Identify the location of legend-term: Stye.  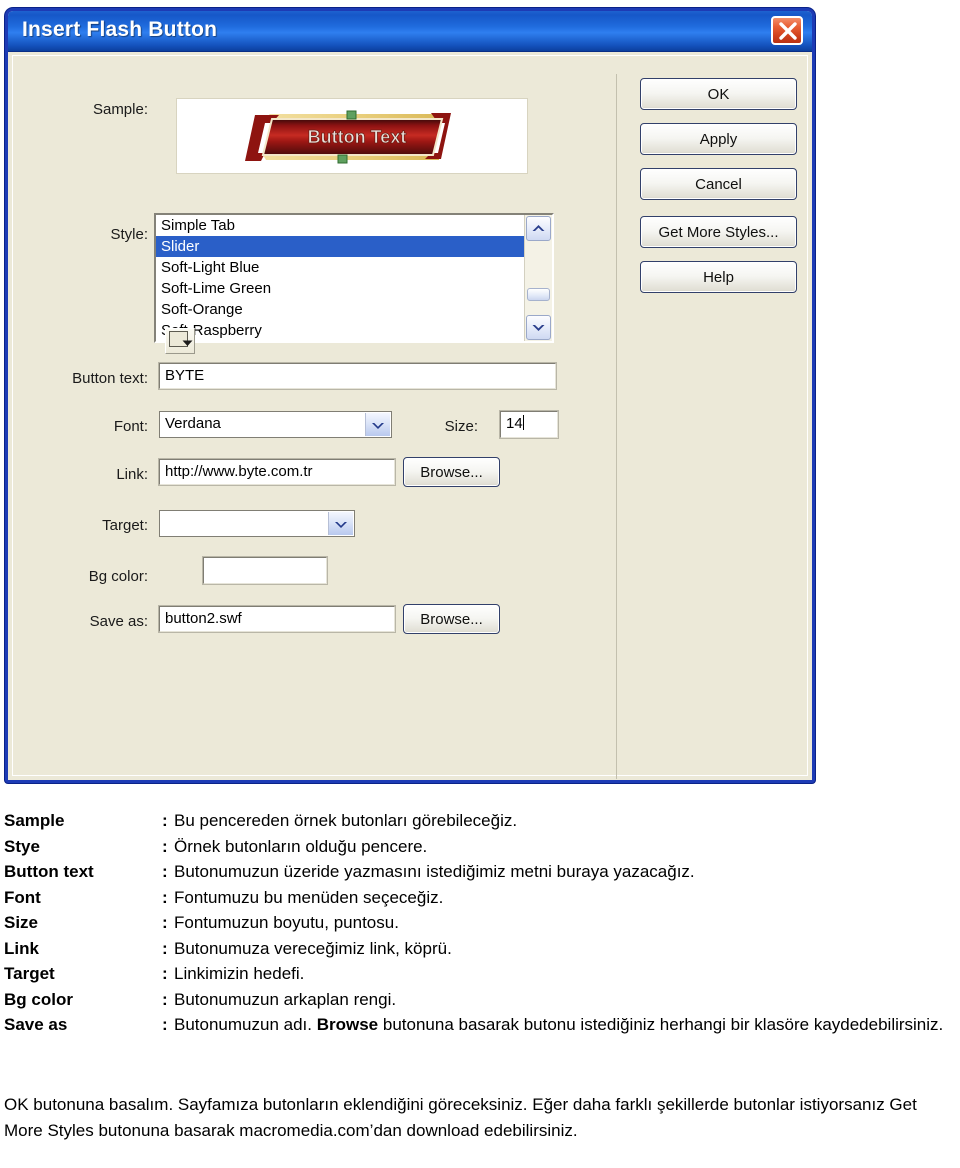
(22, 846).